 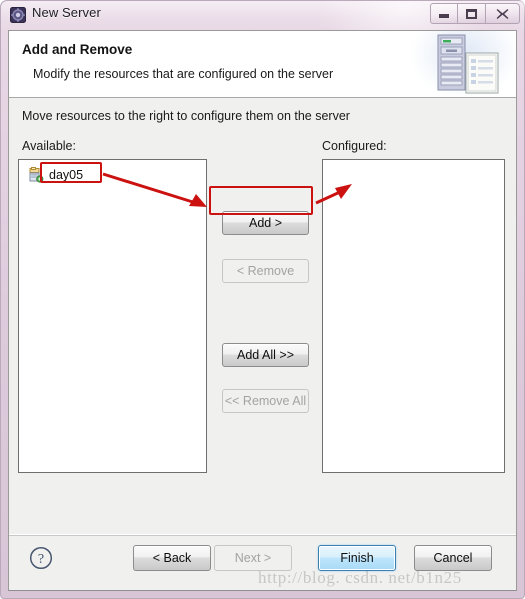 What do you see at coordinates (253, 558) in the screenshot?
I see `next-button: Next >` at bounding box center [253, 558].